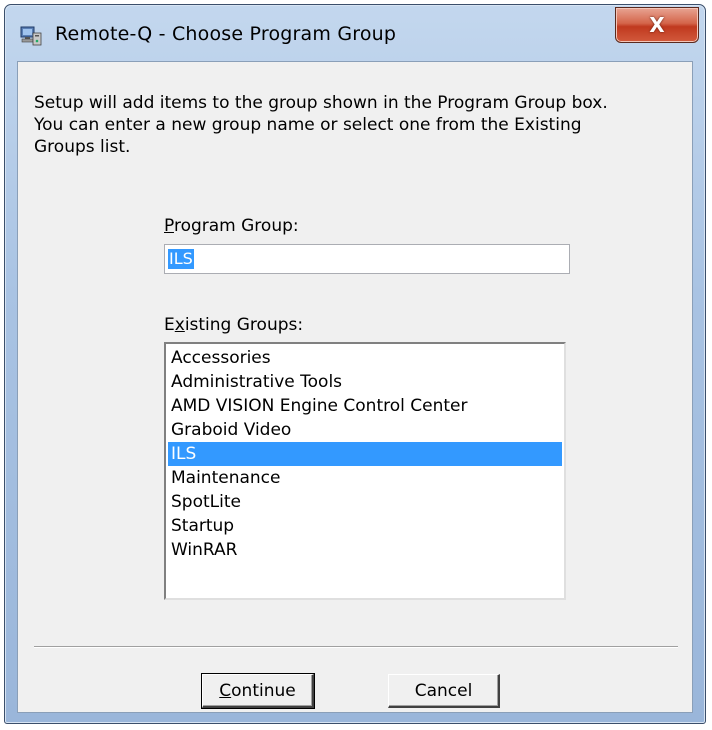 The image size is (712, 730). I want to click on label-text: E, so click(169, 325).